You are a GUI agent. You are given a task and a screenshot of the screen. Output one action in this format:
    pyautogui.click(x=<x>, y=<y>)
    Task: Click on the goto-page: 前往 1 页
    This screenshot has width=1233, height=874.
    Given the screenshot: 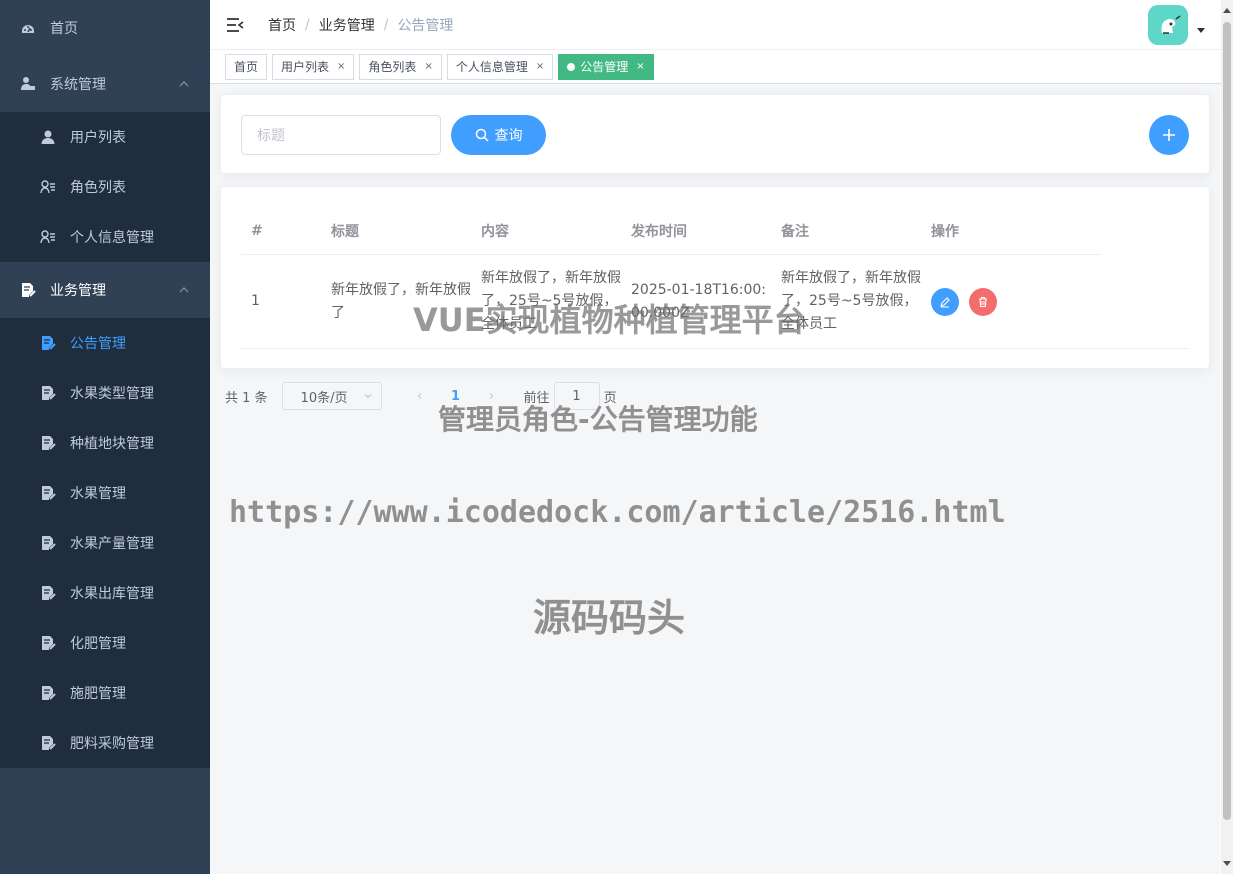 What is the action you would take?
    pyautogui.click(x=570, y=396)
    